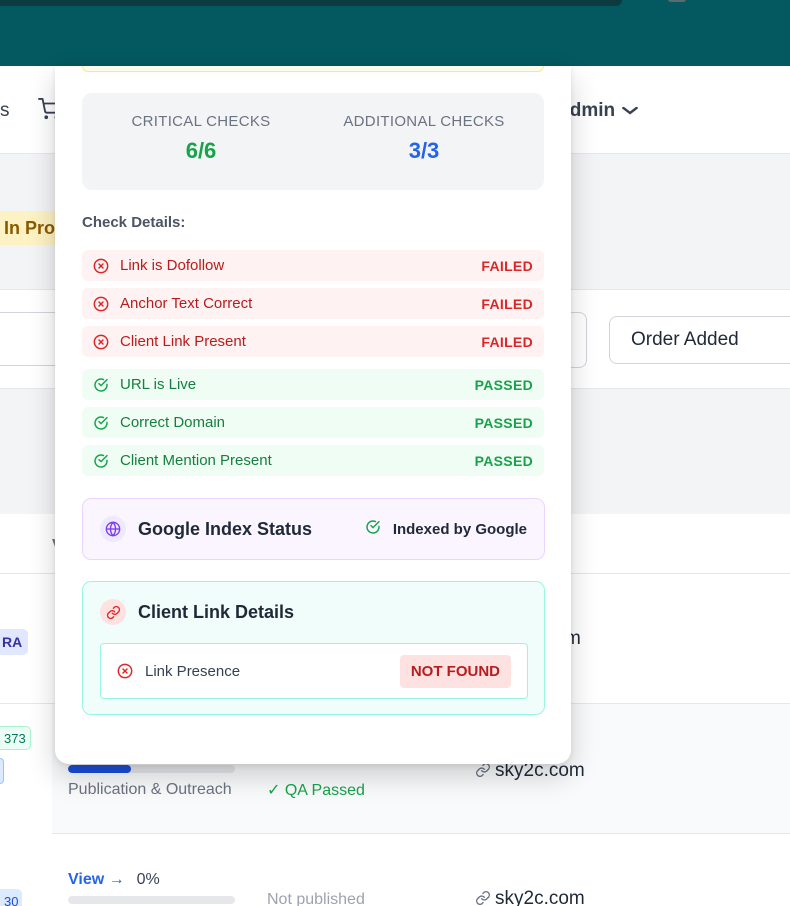 Image resolution: width=790 pixels, height=906 pixels. I want to click on type-badge, so click(2, 771).